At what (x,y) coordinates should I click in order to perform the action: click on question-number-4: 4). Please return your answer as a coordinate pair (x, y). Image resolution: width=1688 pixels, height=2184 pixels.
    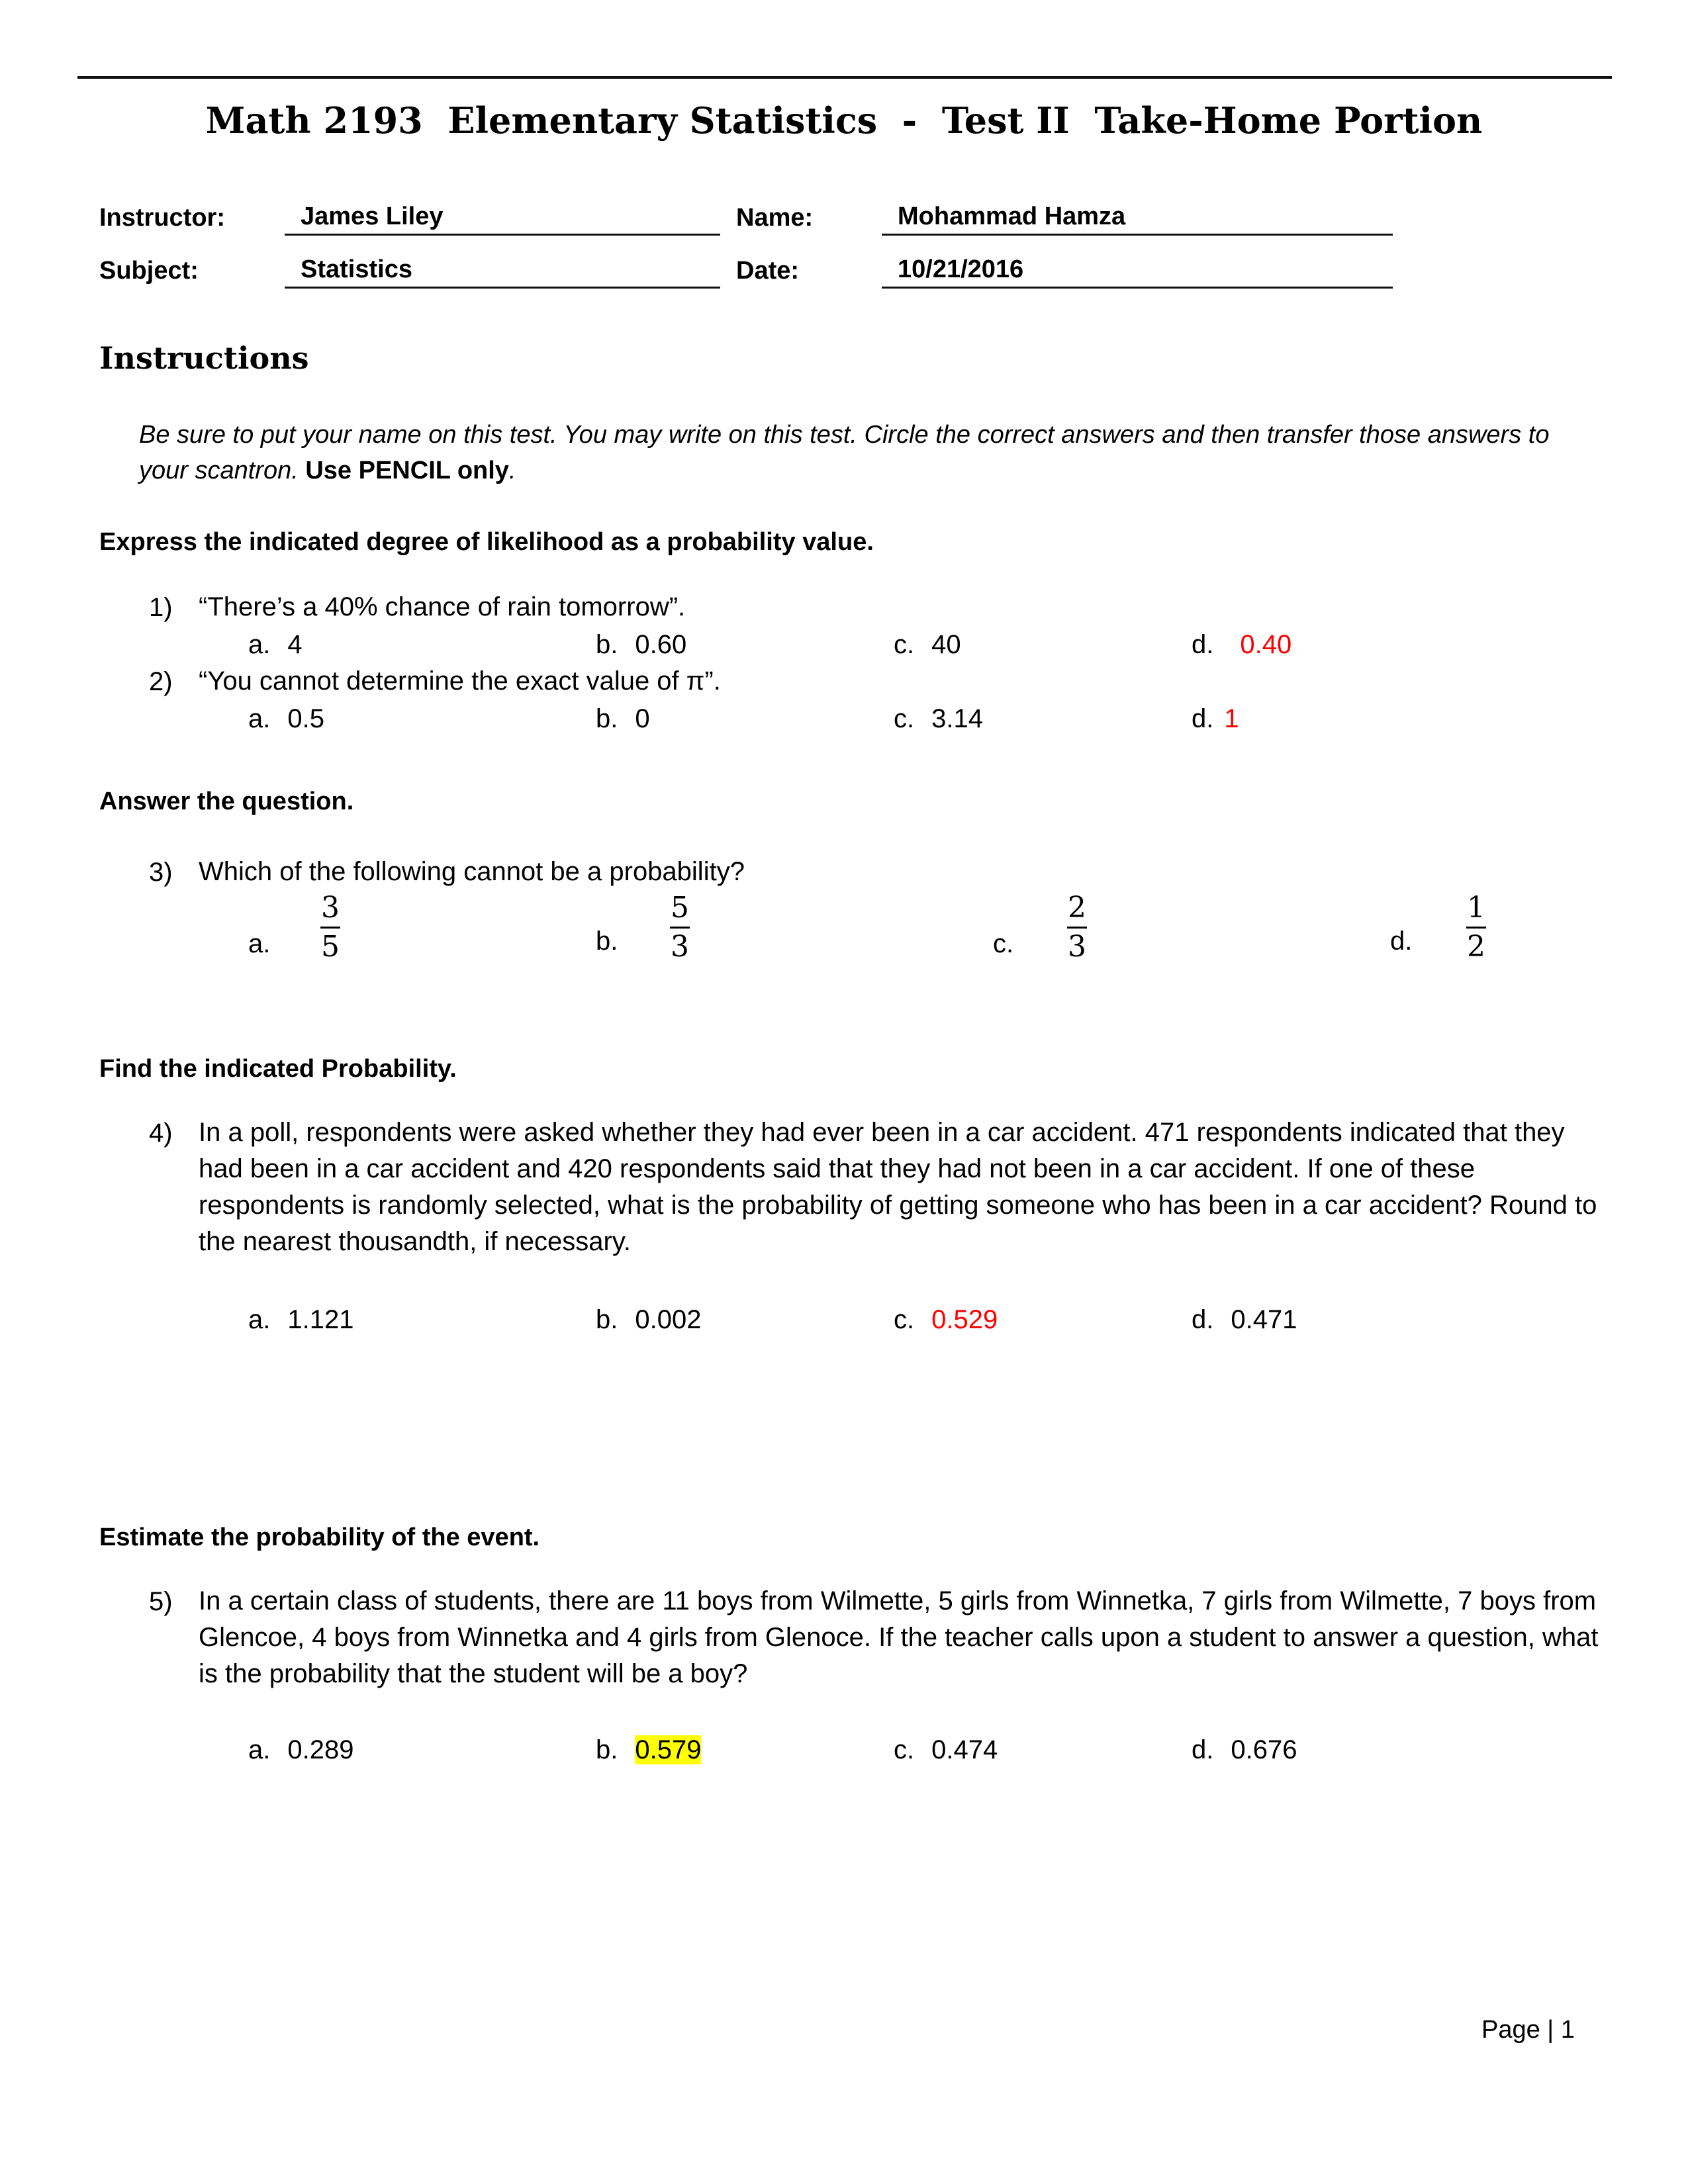
    Looking at the image, I should click on (161, 1133).